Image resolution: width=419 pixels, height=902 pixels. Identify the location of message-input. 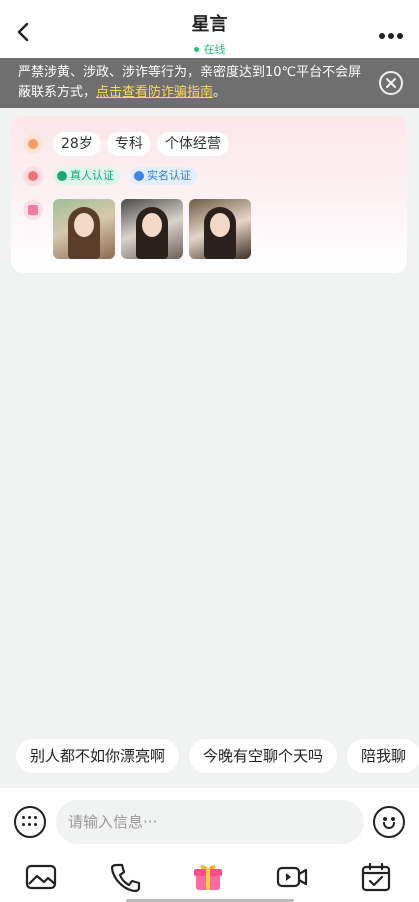
(210, 822).